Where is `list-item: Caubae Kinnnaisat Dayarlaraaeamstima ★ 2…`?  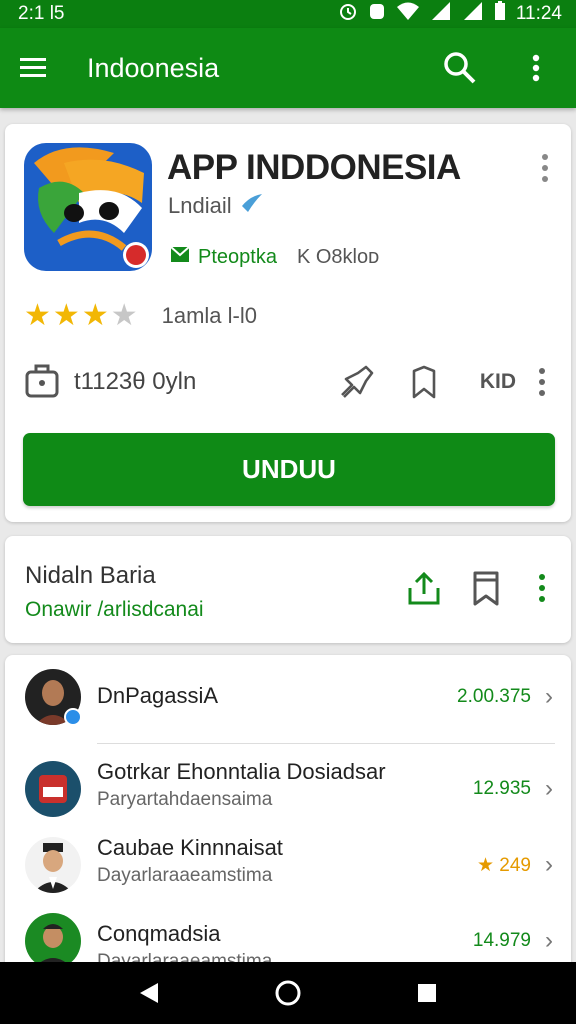 list-item: Caubae Kinnnaisat Dayarlaraaeamstima ★ 2… is located at coordinates (288, 865).